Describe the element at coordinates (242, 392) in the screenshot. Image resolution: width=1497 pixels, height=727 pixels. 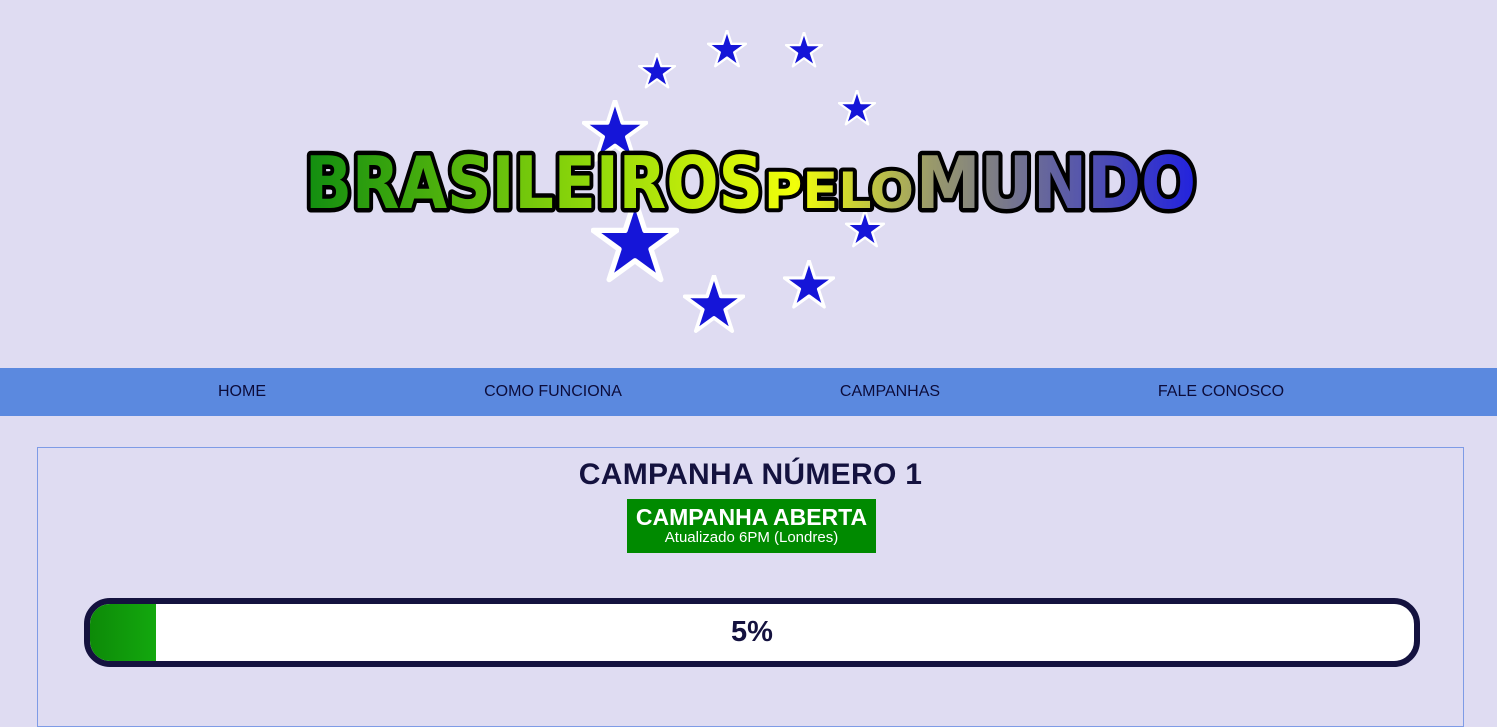
I see `nav-item-home: HOME` at that location.